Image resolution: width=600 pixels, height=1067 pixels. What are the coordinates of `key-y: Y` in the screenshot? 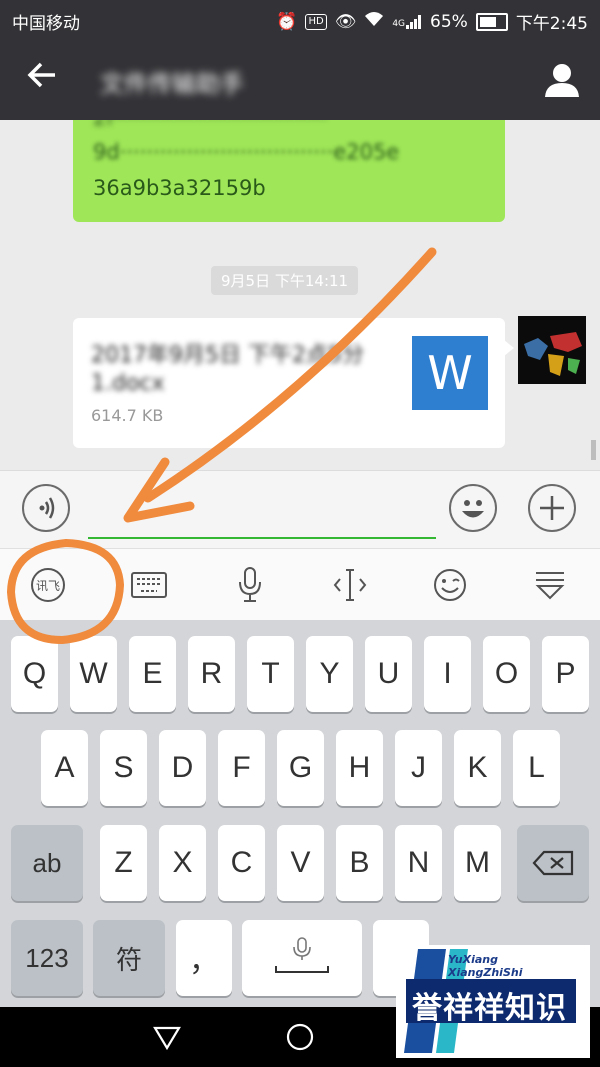 It's located at (329, 674).